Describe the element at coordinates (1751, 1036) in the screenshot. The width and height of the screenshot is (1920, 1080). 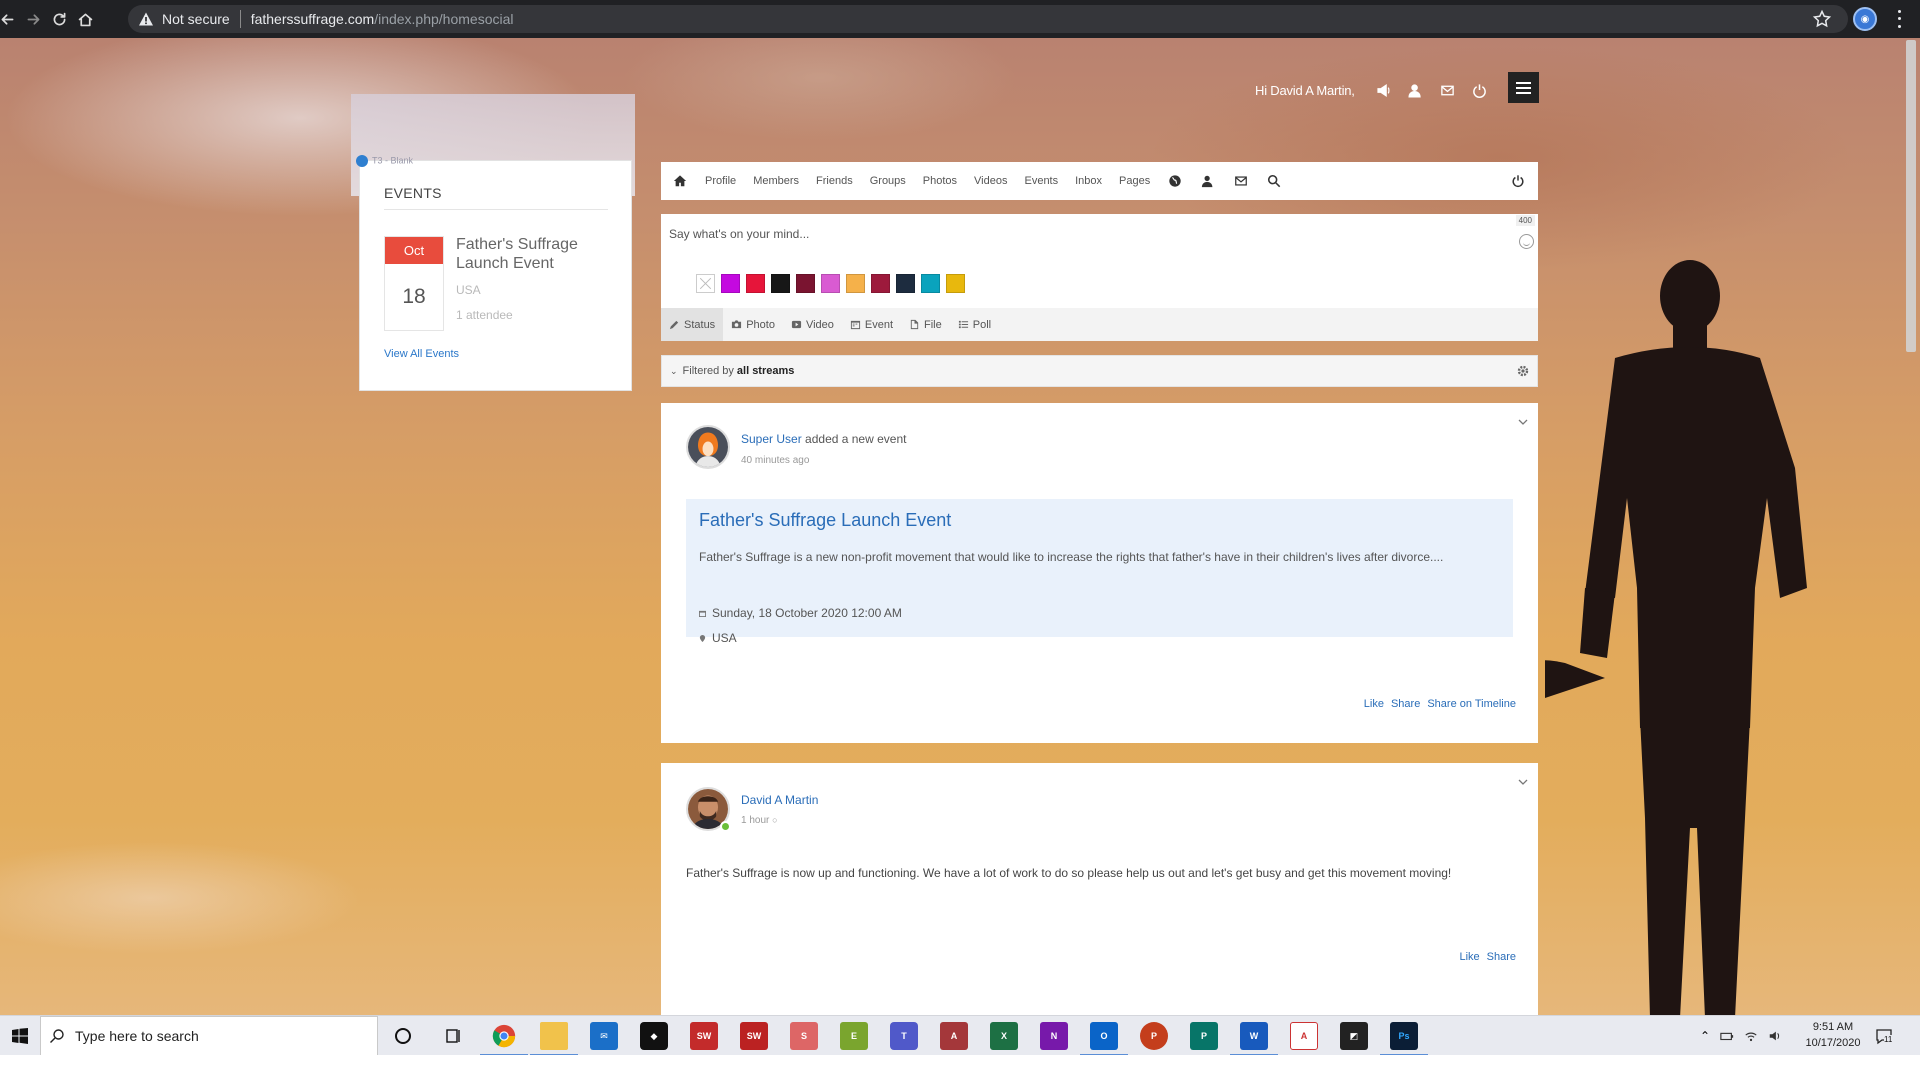
I see `wifi-icon` at that location.